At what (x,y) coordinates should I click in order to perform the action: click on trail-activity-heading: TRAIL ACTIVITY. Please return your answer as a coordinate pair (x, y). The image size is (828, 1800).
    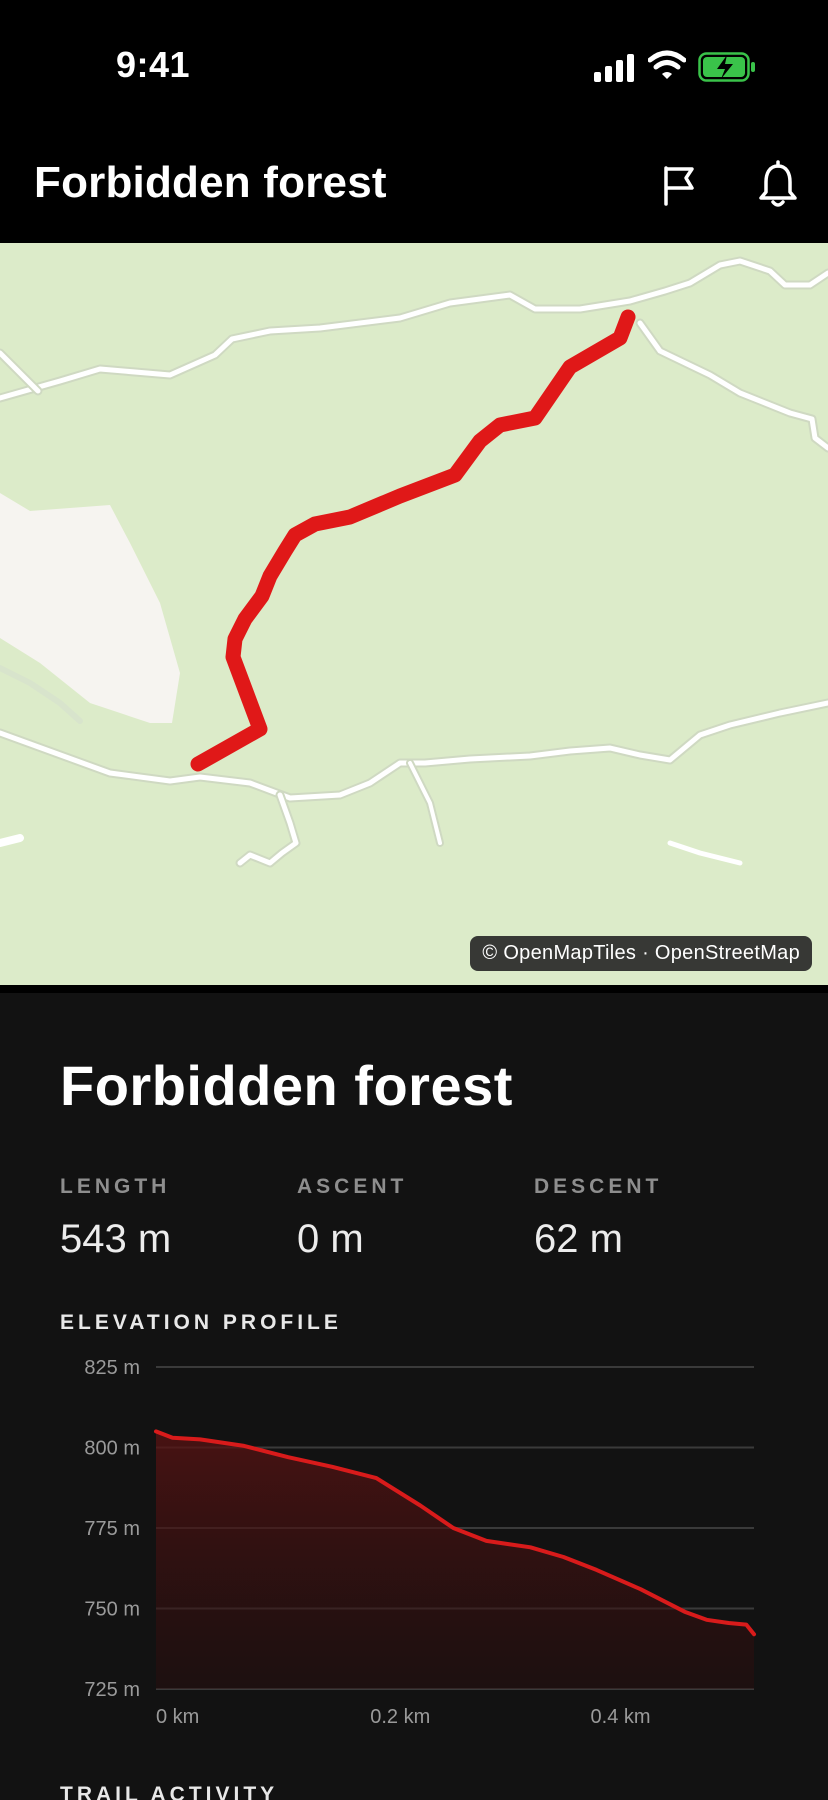
    Looking at the image, I should click on (169, 1791).